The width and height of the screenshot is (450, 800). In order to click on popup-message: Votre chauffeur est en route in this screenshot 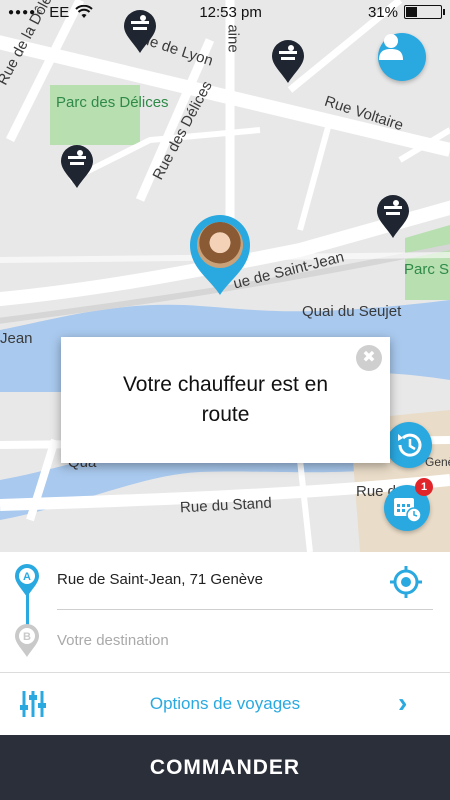, I will do `click(225, 399)`.